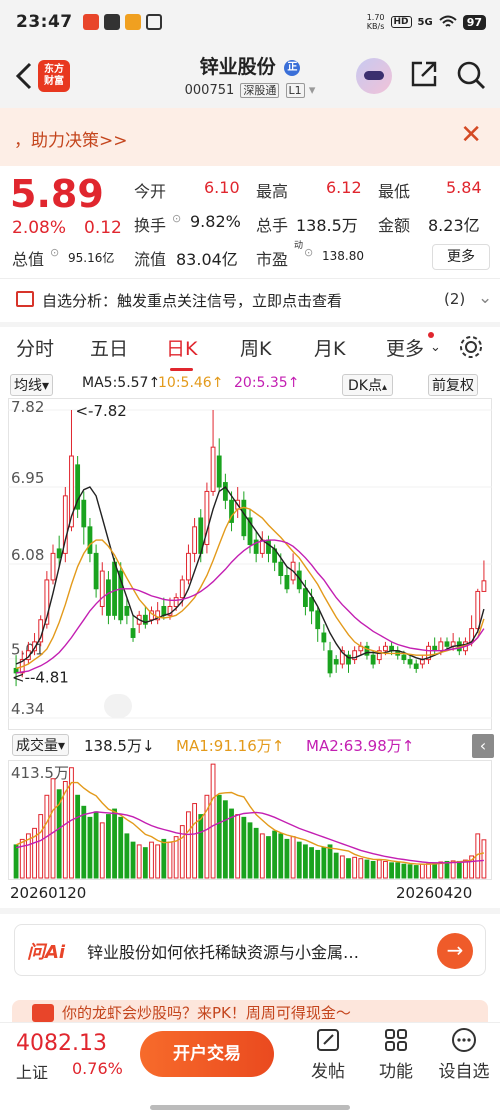 The height and width of the screenshot is (1111, 500). Describe the element at coordinates (405, 347) in the screenshot. I see `tab-more: 更多` at that location.